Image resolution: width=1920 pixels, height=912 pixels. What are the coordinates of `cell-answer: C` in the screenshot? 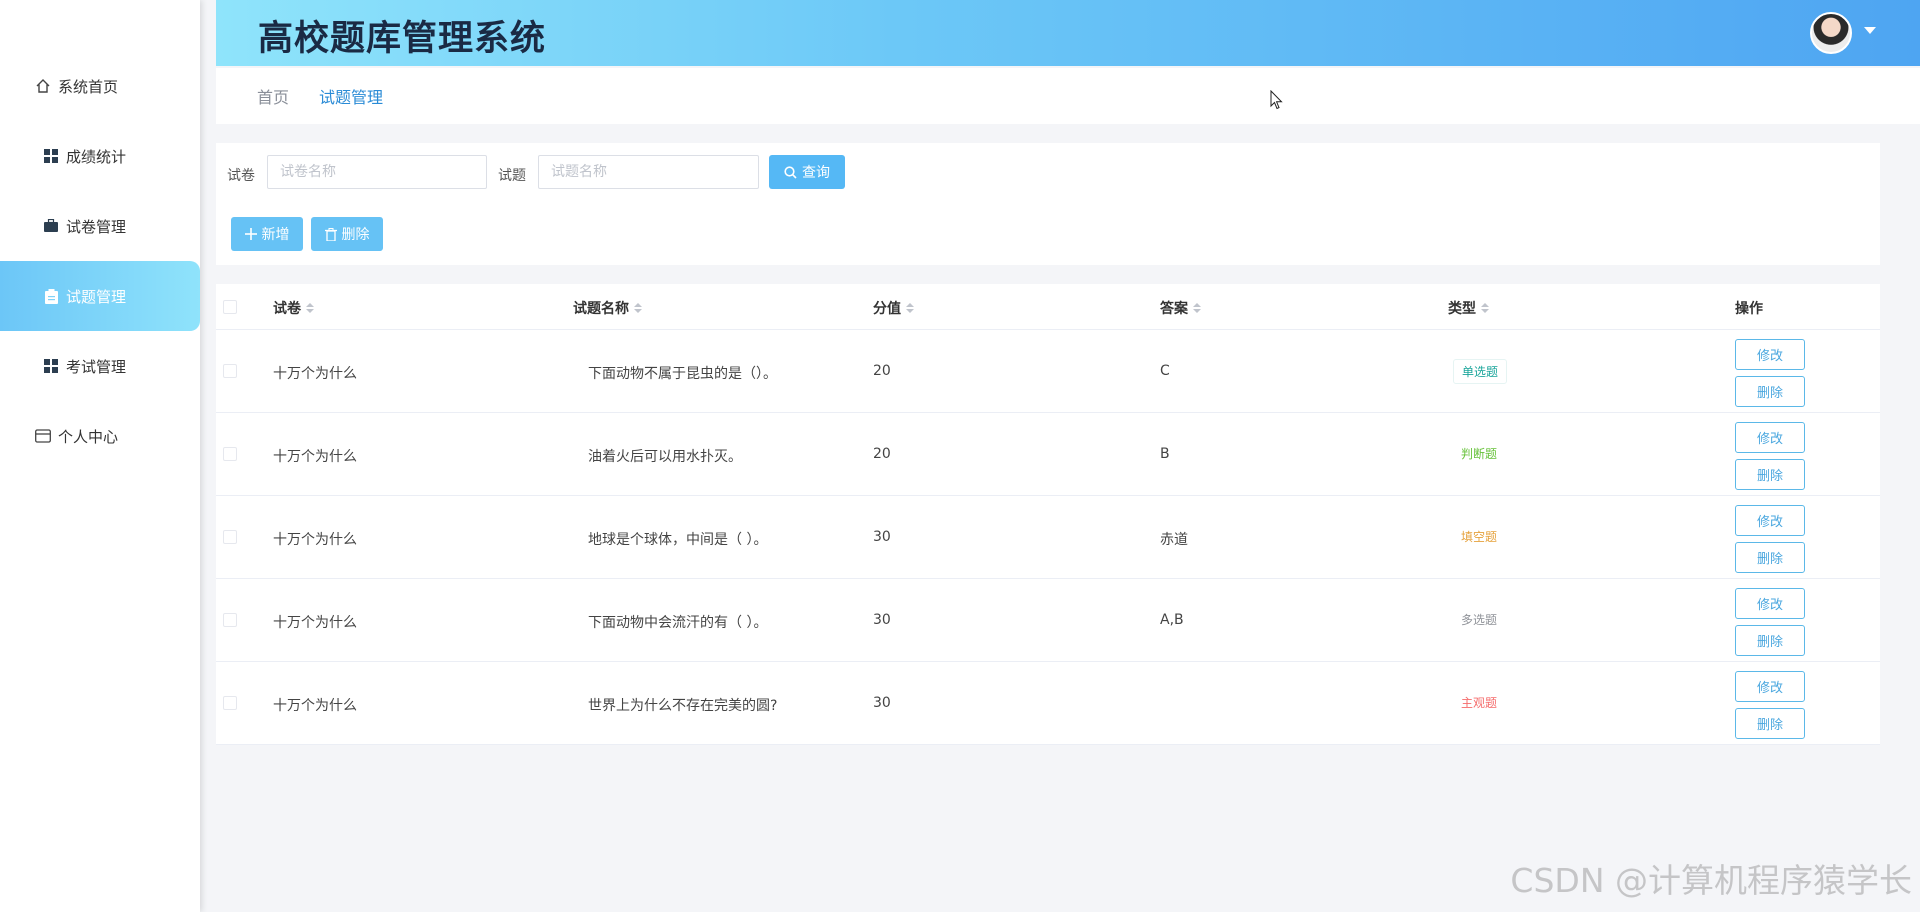 It's located at (1165, 371).